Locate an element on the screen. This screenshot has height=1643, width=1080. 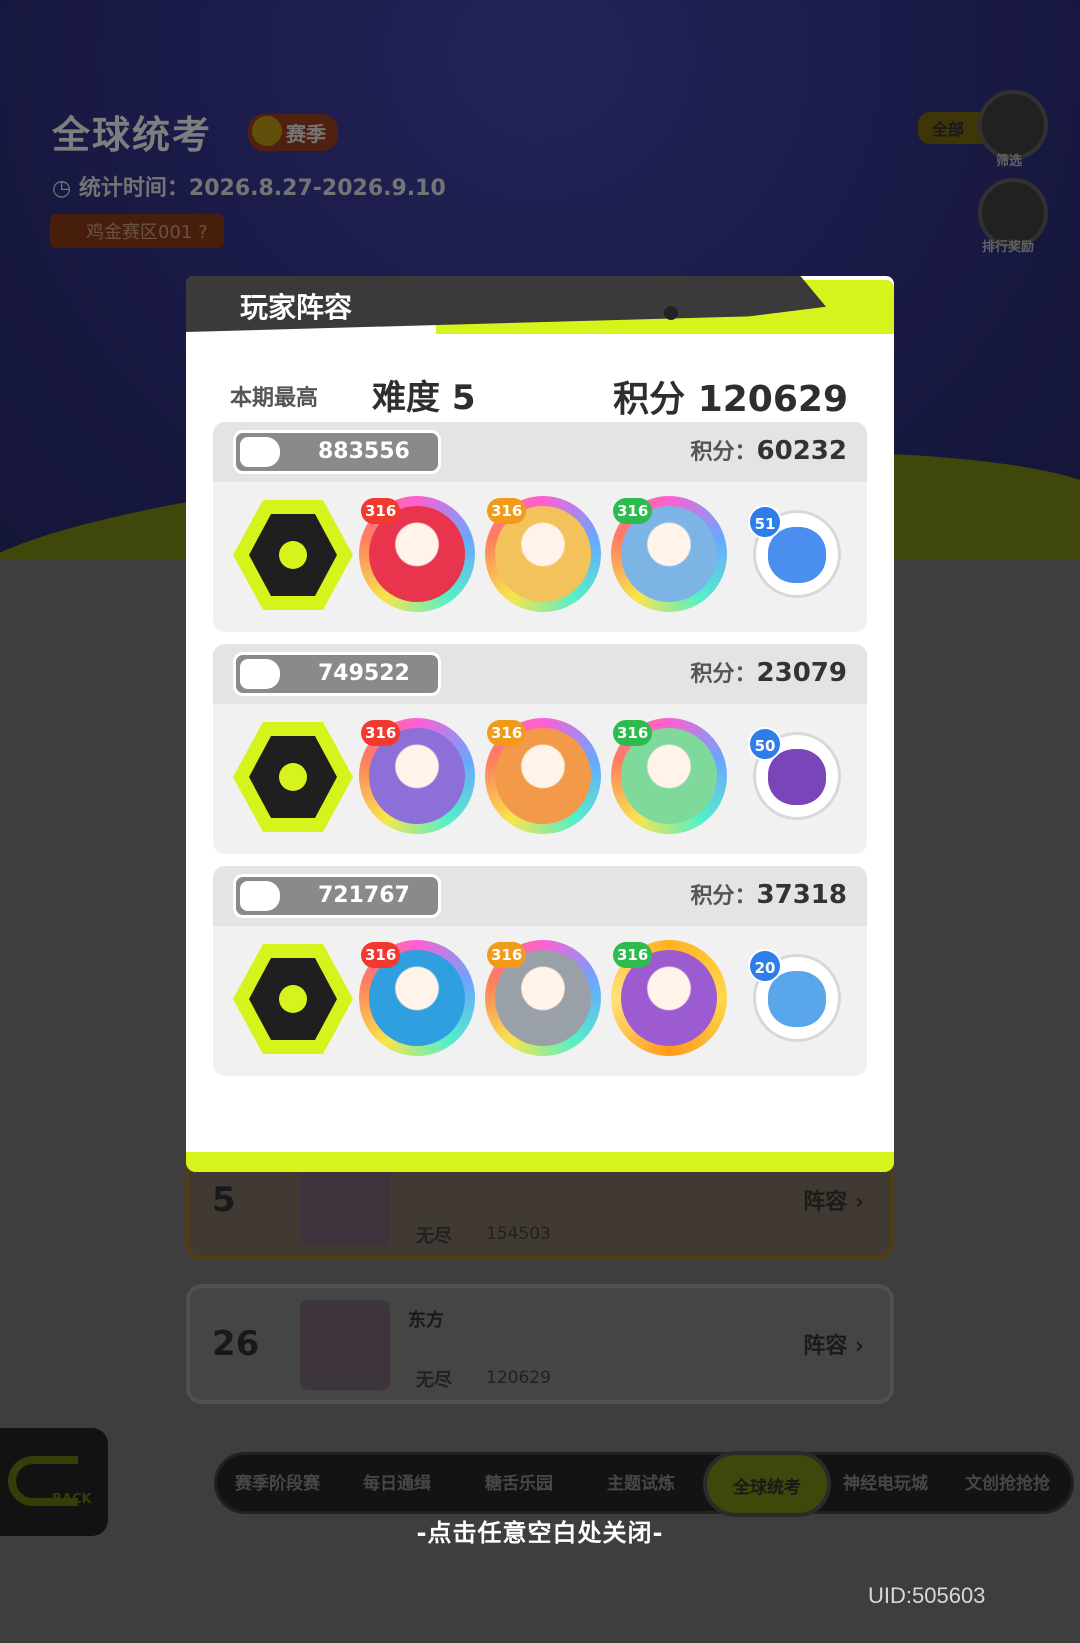
pet-portrait: 20 is located at coordinates (794, 995).